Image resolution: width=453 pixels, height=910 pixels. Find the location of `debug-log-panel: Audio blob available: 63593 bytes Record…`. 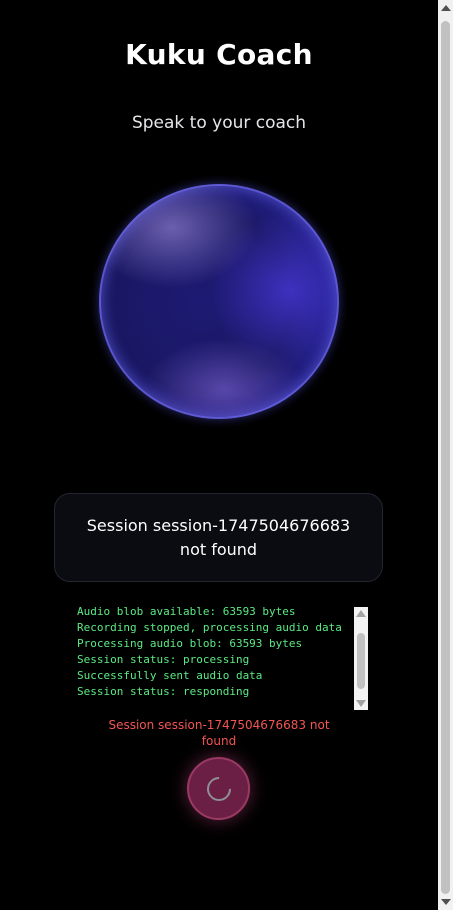

debug-log-panel: Audio blob available: 63593 bytes Record… is located at coordinates (219, 656).